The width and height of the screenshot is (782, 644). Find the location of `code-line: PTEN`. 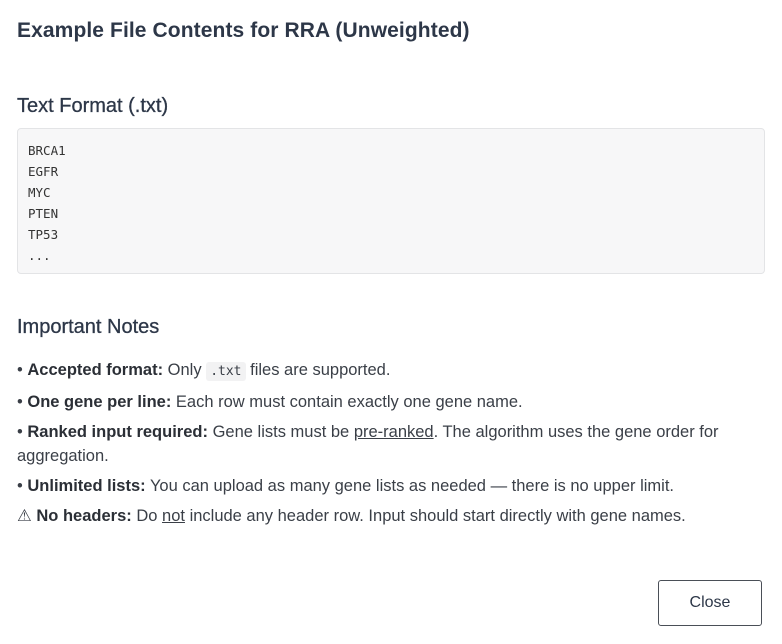

code-line: PTEN is located at coordinates (43, 213).